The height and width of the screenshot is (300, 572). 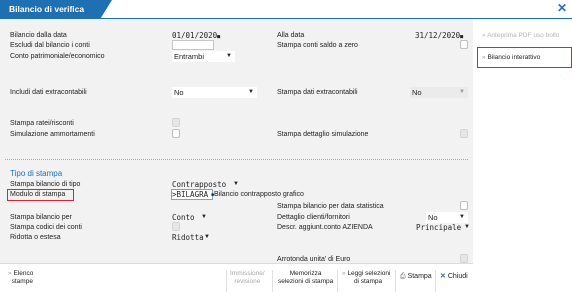 What do you see at coordinates (464, 205) in the screenshot?
I see `data-stat-checkbox` at bounding box center [464, 205].